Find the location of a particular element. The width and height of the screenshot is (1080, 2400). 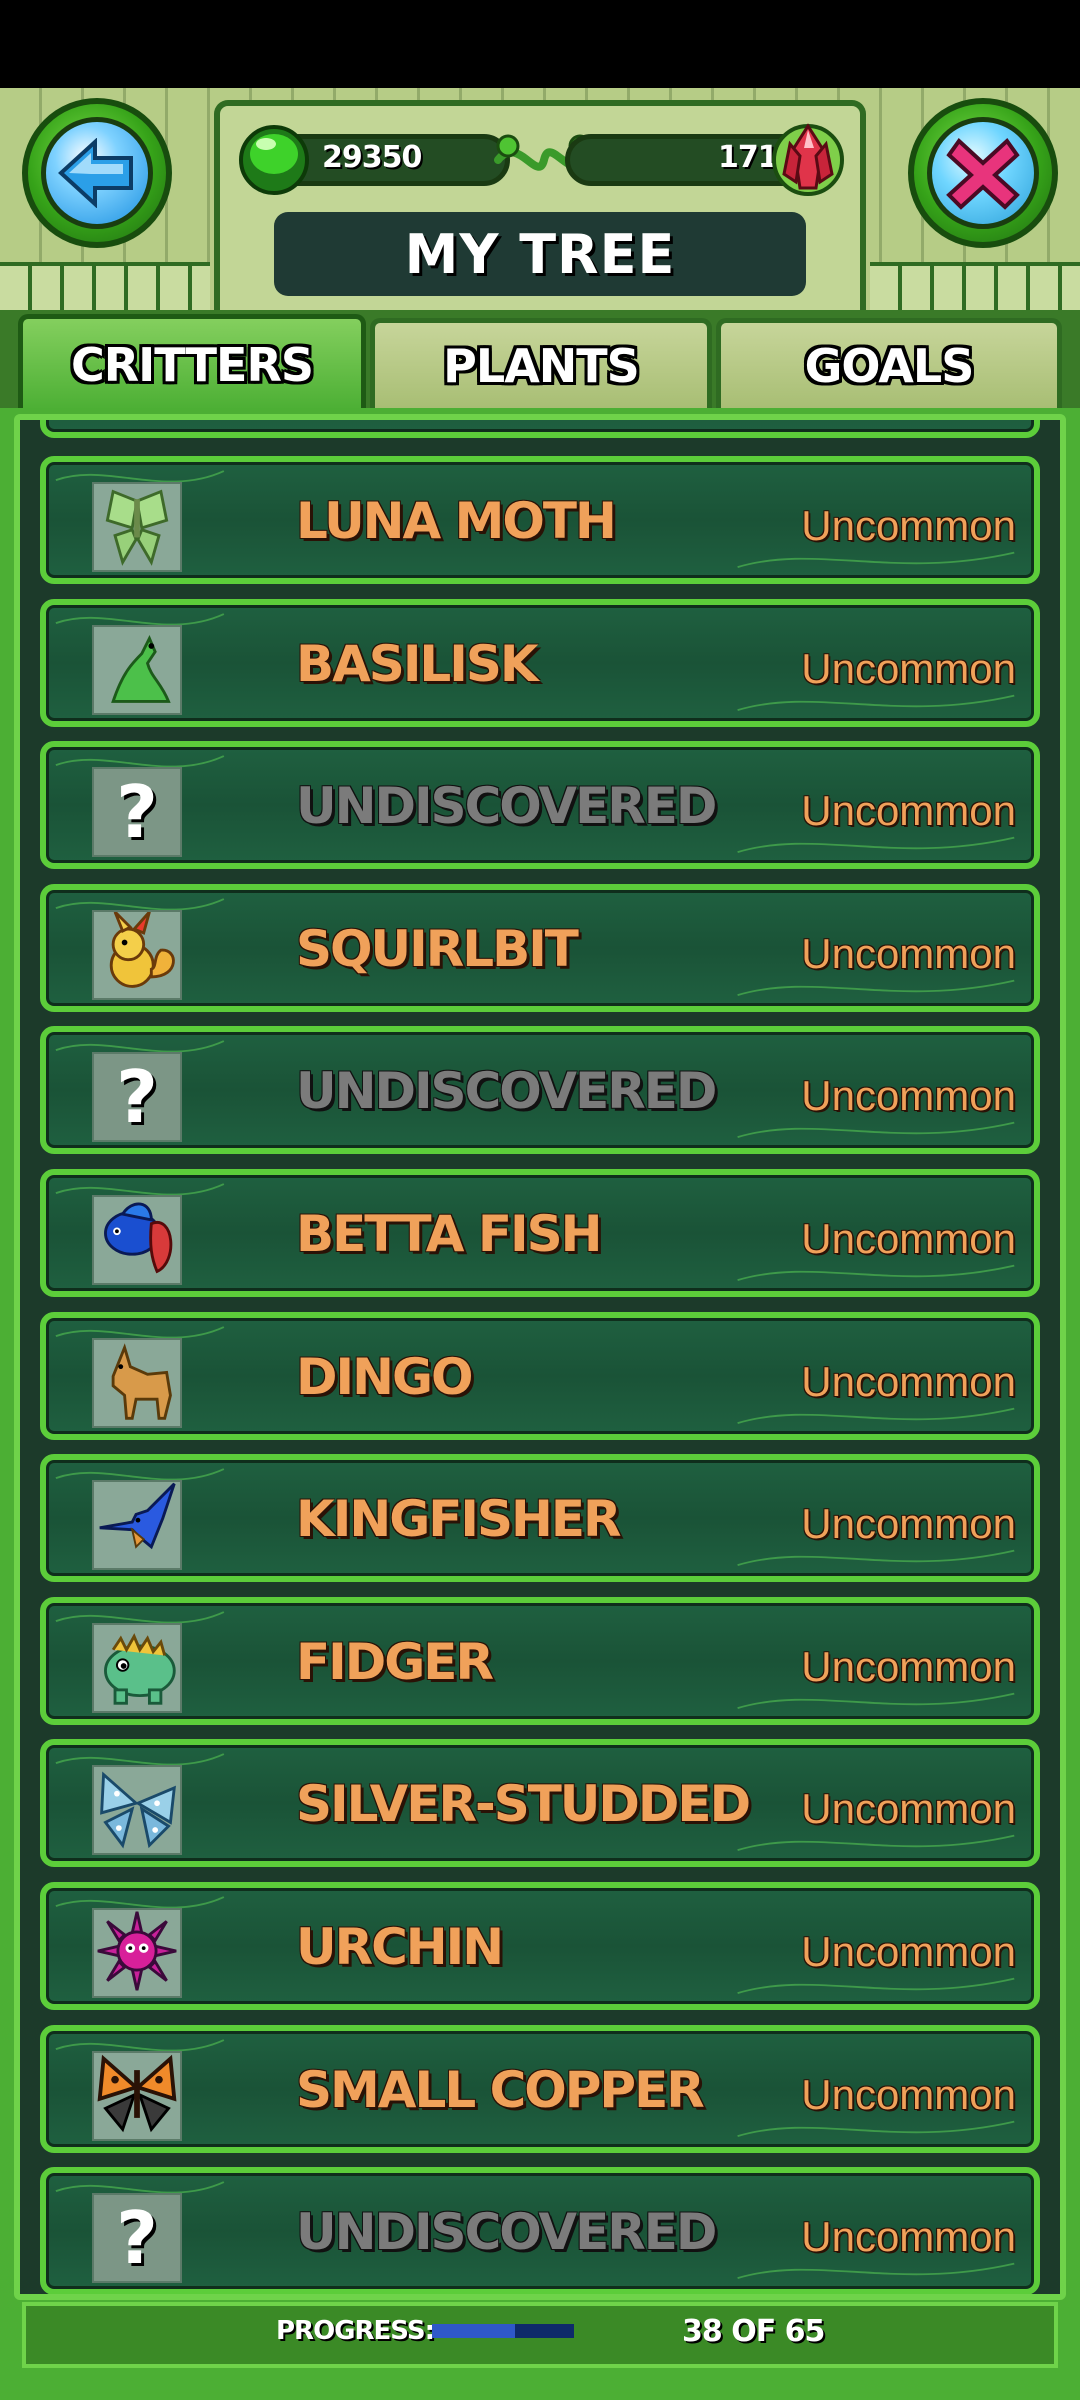

page-title-box: MY TREE is located at coordinates (540, 254).